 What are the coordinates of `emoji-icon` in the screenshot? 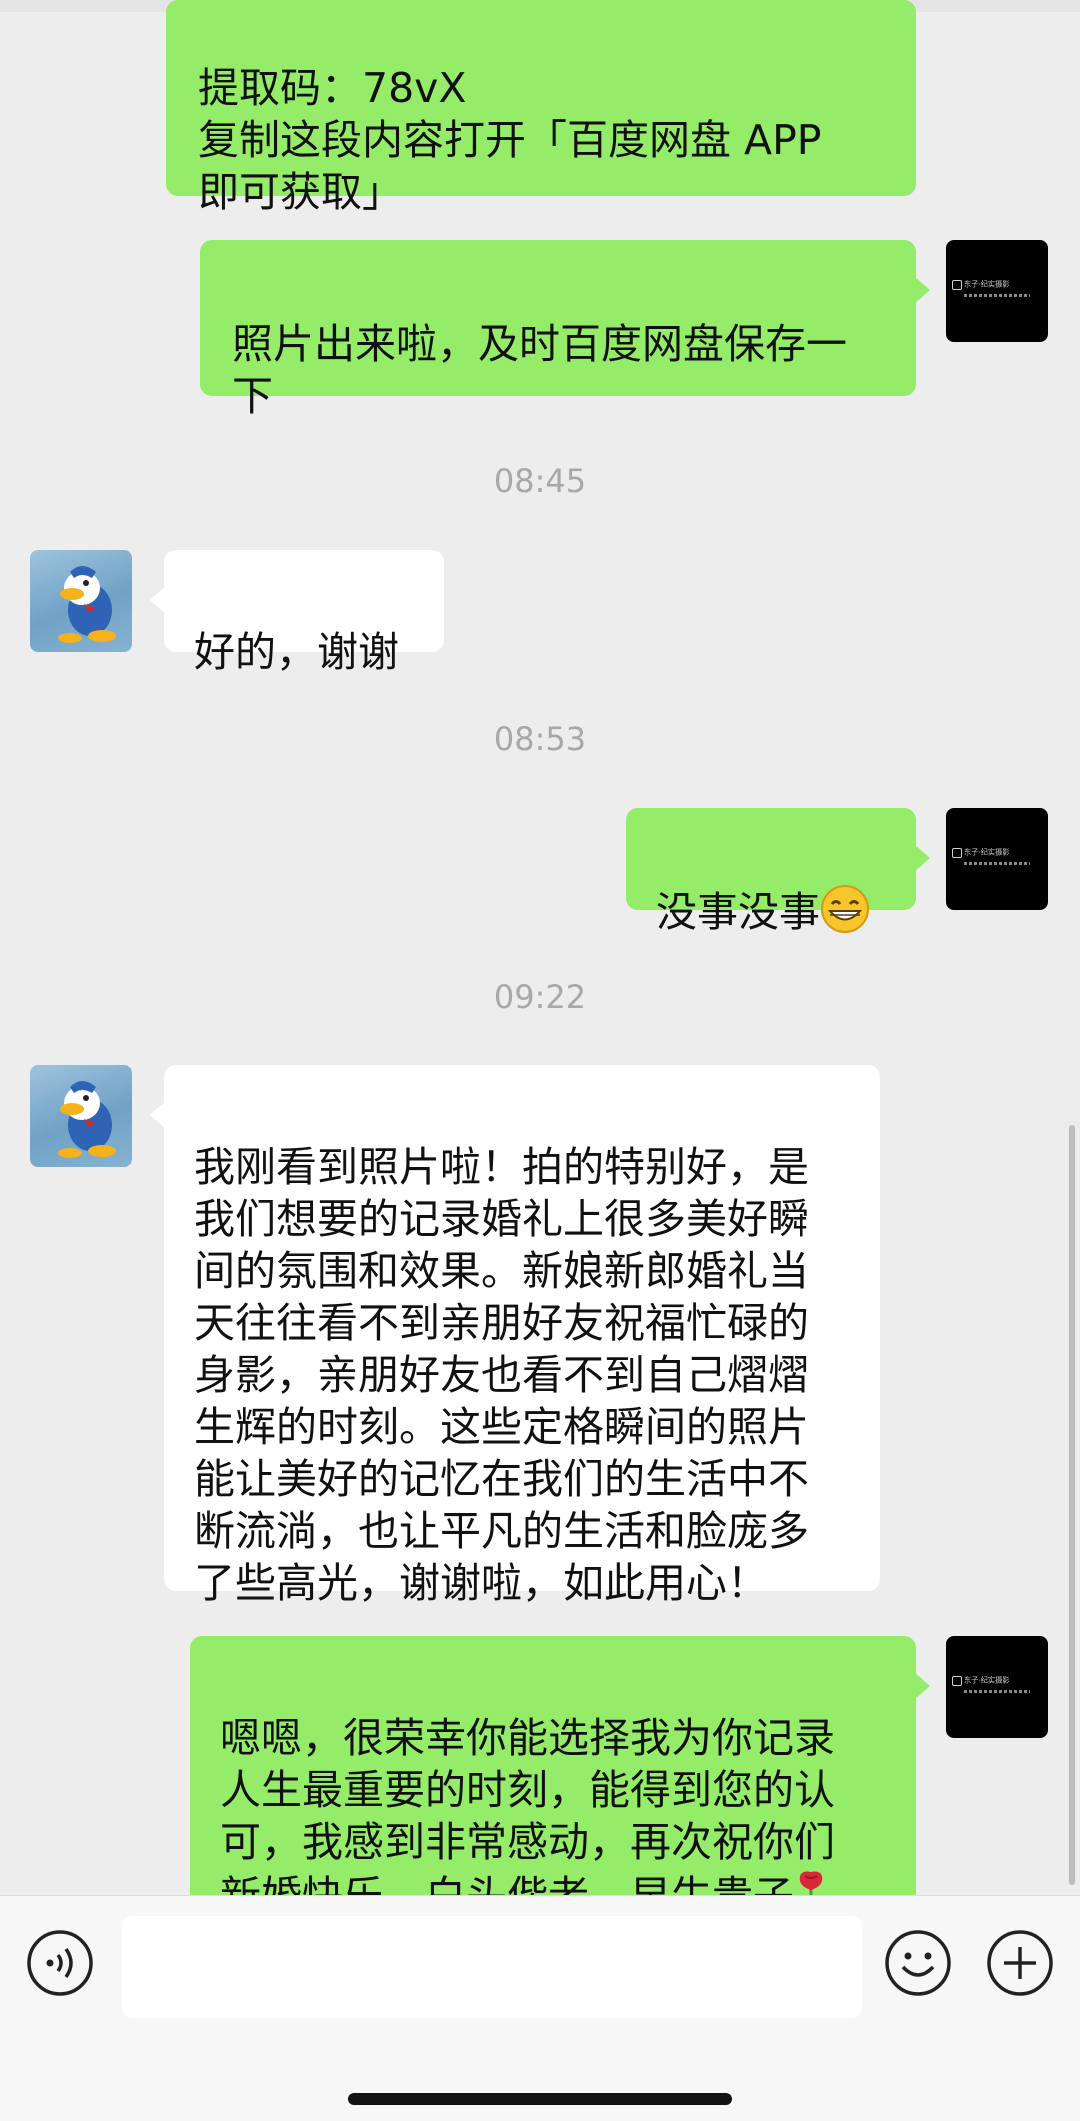 It's located at (918, 1963).